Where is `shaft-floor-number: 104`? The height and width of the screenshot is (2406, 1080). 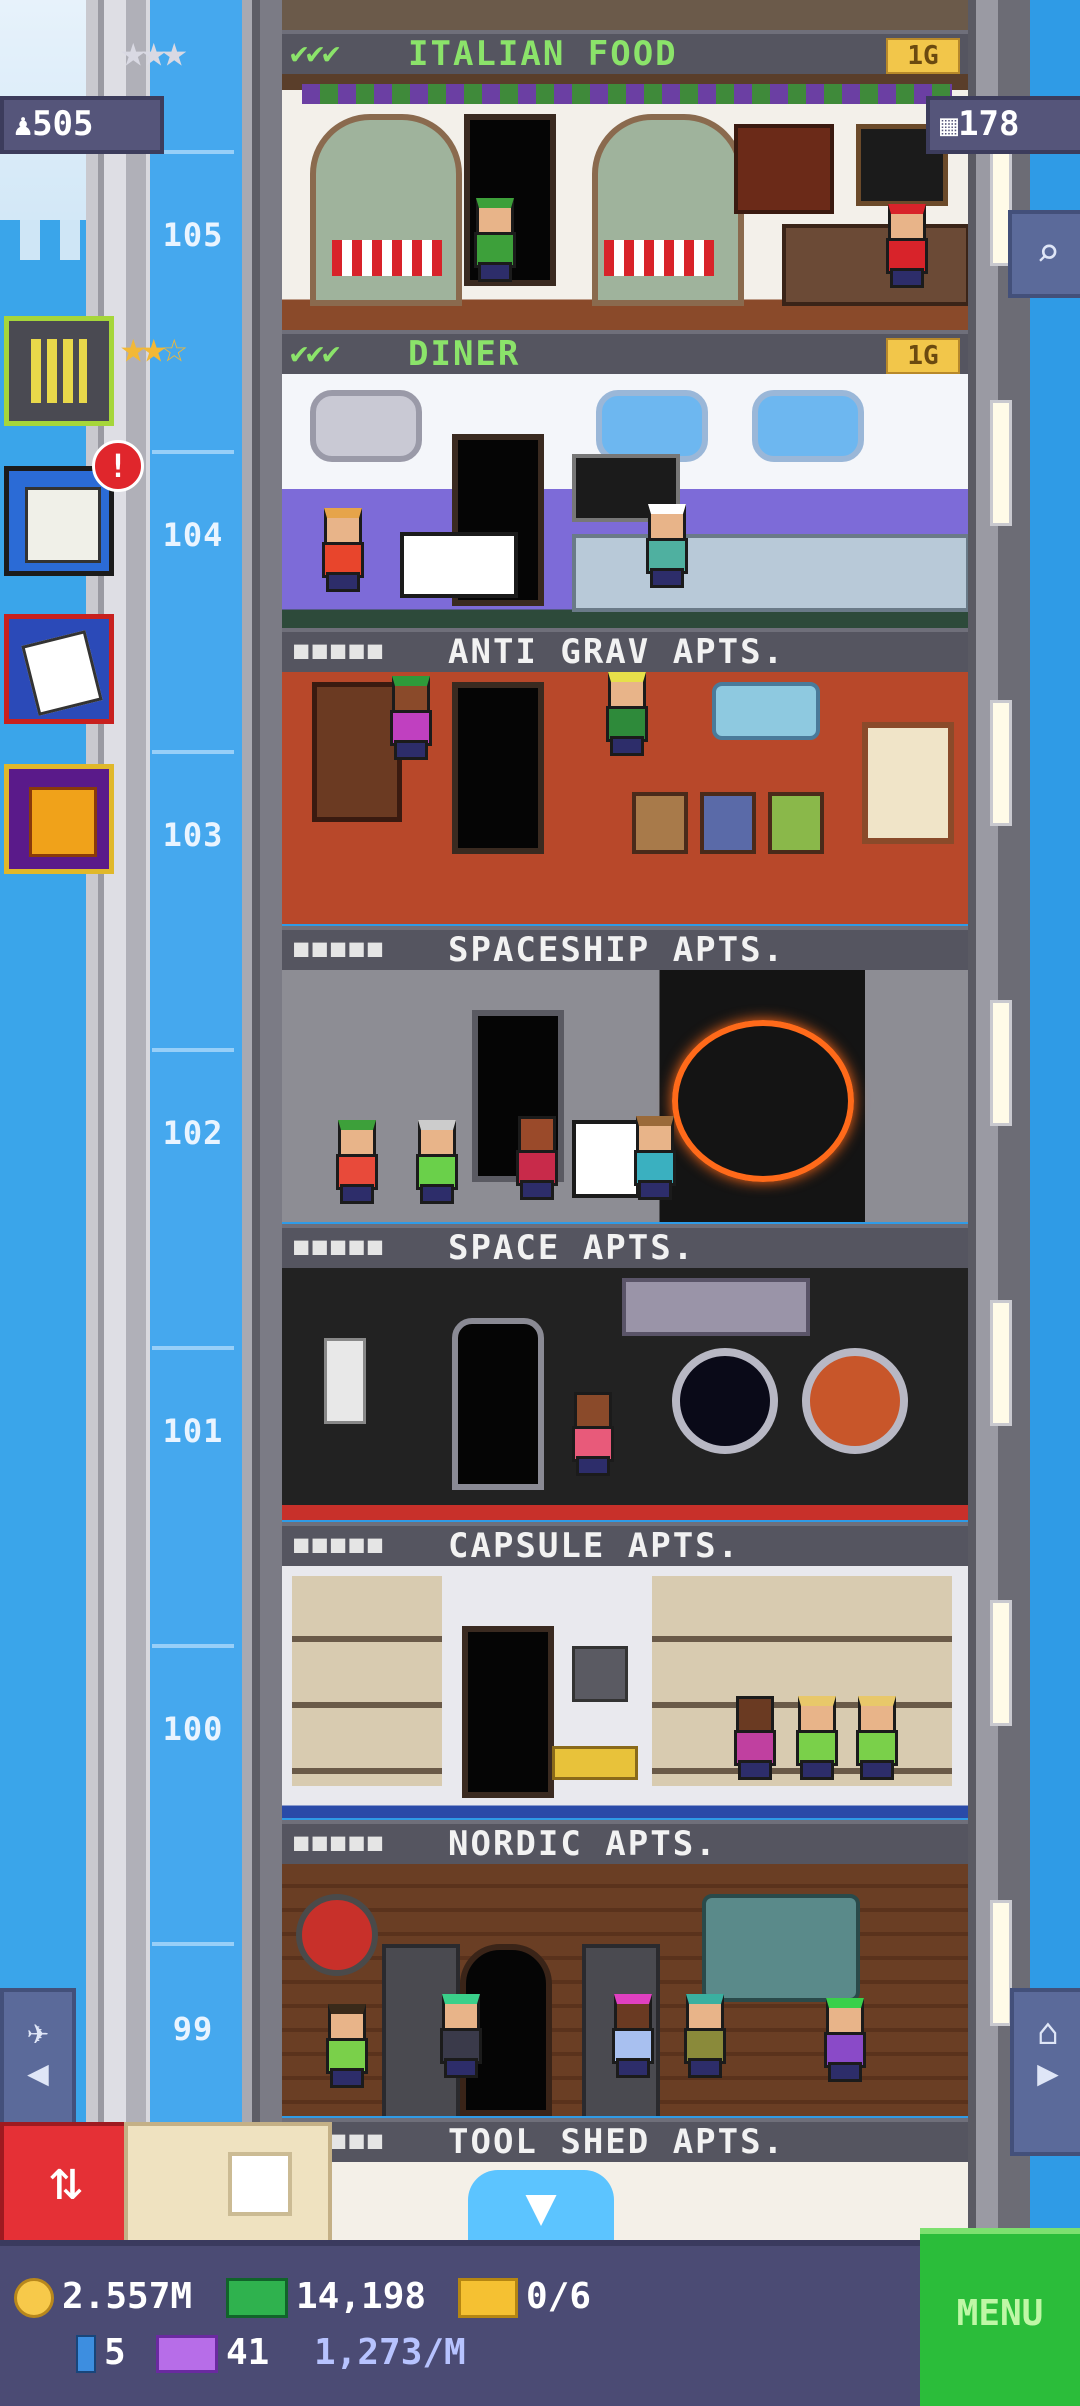 shaft-floor-number: 104 is located at coordinates (193, 535).